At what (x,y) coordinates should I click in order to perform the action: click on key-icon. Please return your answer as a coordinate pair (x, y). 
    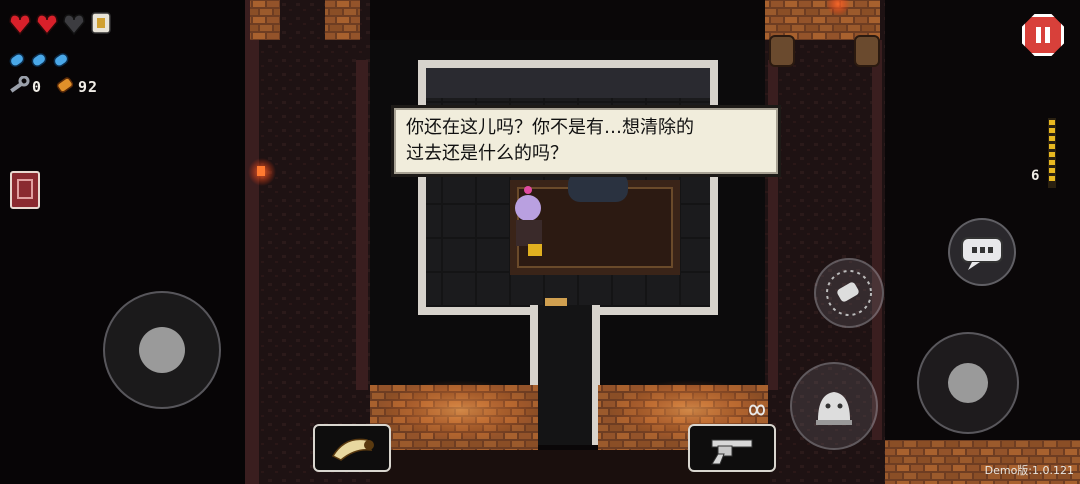
    Looking at the image, I should click on (20, 84).